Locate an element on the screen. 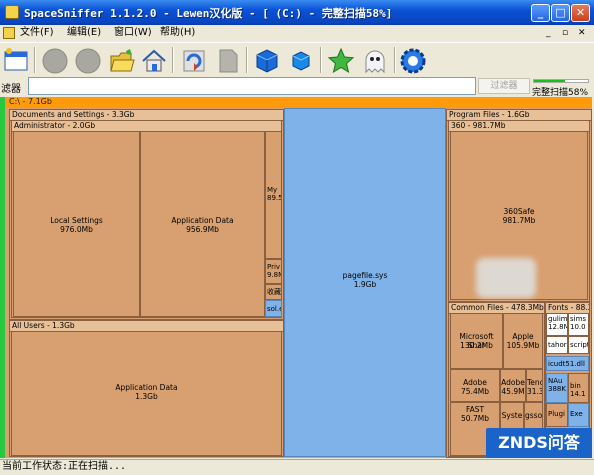 The width and height of the screenshot is (594, 475). ghost-icon is located at coordinates (375, 61).